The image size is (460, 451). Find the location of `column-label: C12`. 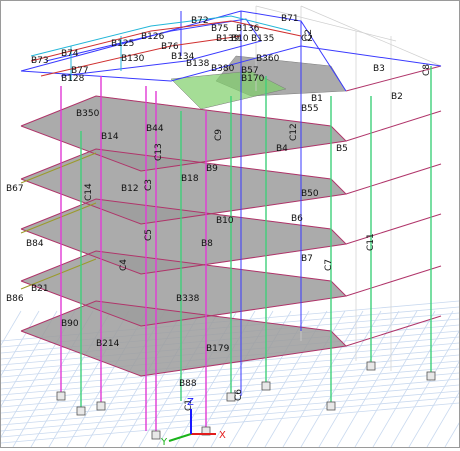

column-label: C12 is located at coordinates (294, 132).